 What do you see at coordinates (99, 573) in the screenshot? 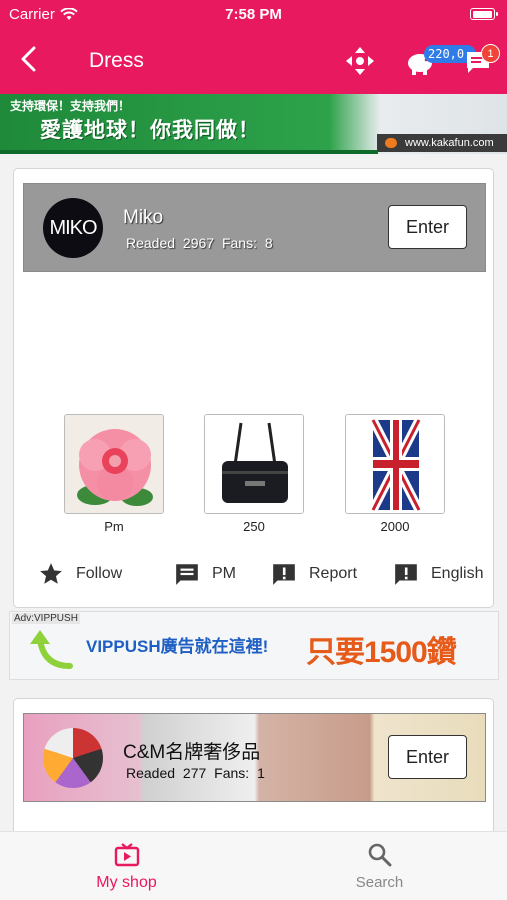
I see `follow-label: Follow` at bounding box center [99, 573].